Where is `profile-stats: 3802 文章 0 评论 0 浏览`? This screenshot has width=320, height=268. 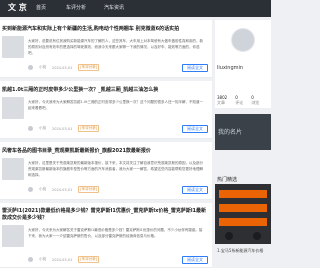 profile-stats: 3802 文章 0 评论 0 浏览 is located at coordinates (238, 100).